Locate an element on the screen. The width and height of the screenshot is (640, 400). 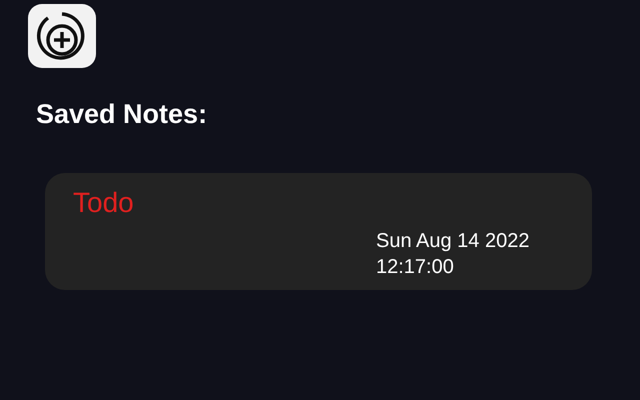
note-title: Todo is located at coordinates (103, 203).